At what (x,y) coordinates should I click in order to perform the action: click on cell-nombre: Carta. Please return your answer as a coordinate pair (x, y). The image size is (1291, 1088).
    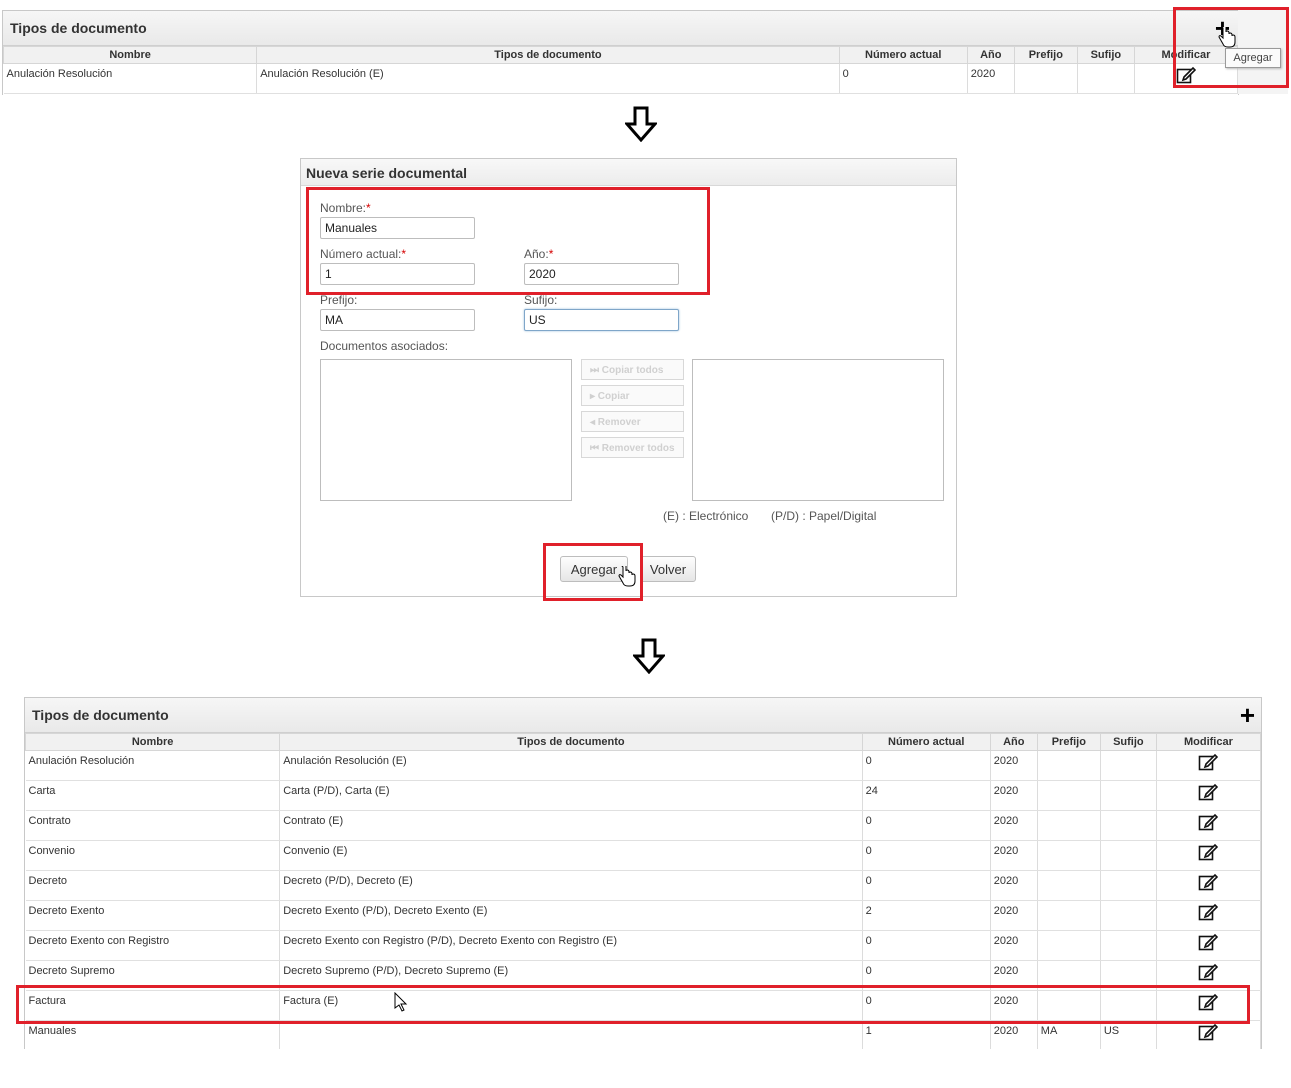
    Looking at the image, I should click on (153, 795).